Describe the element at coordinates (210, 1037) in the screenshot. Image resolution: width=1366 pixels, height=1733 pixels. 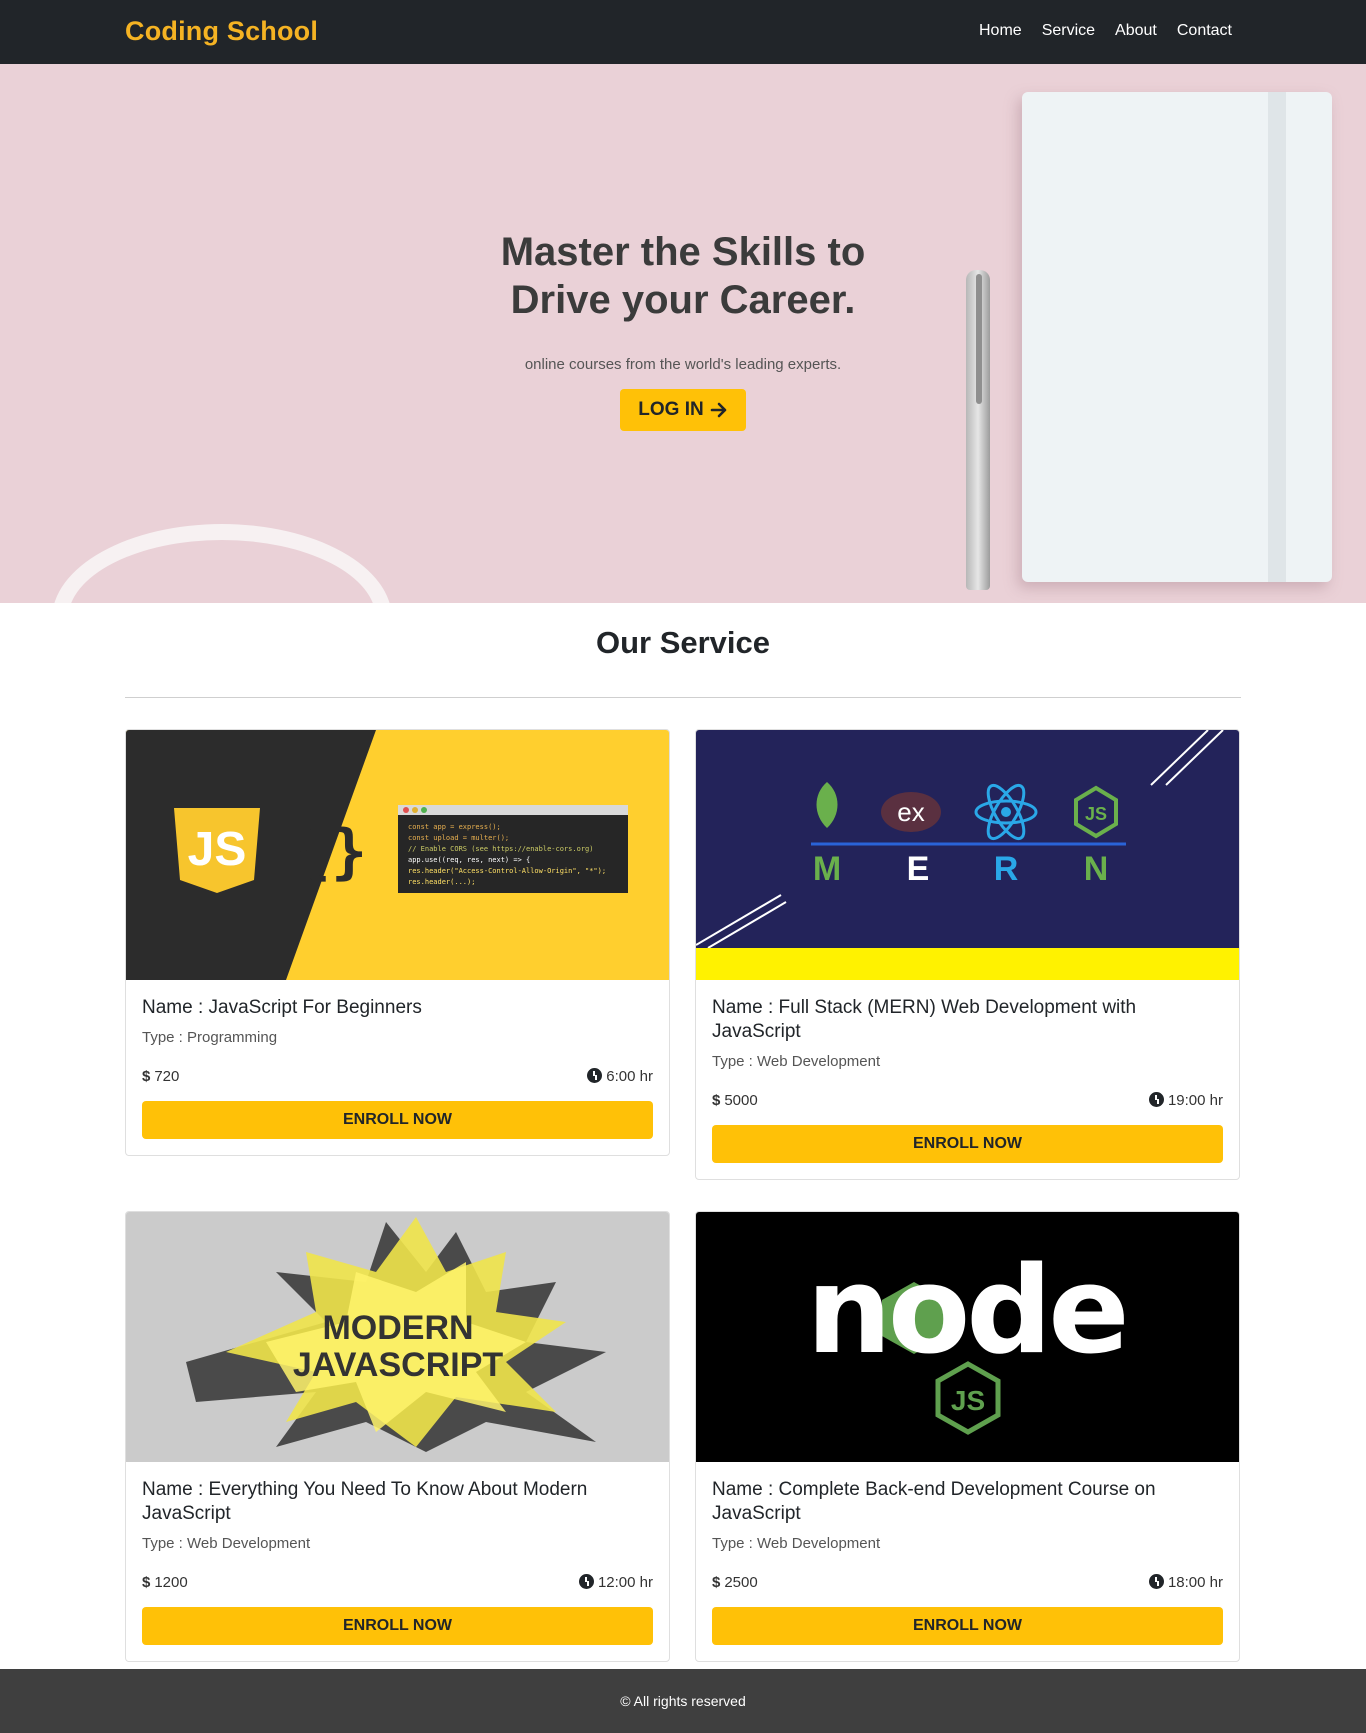
I see `course-type: Type : Programming` at that location.